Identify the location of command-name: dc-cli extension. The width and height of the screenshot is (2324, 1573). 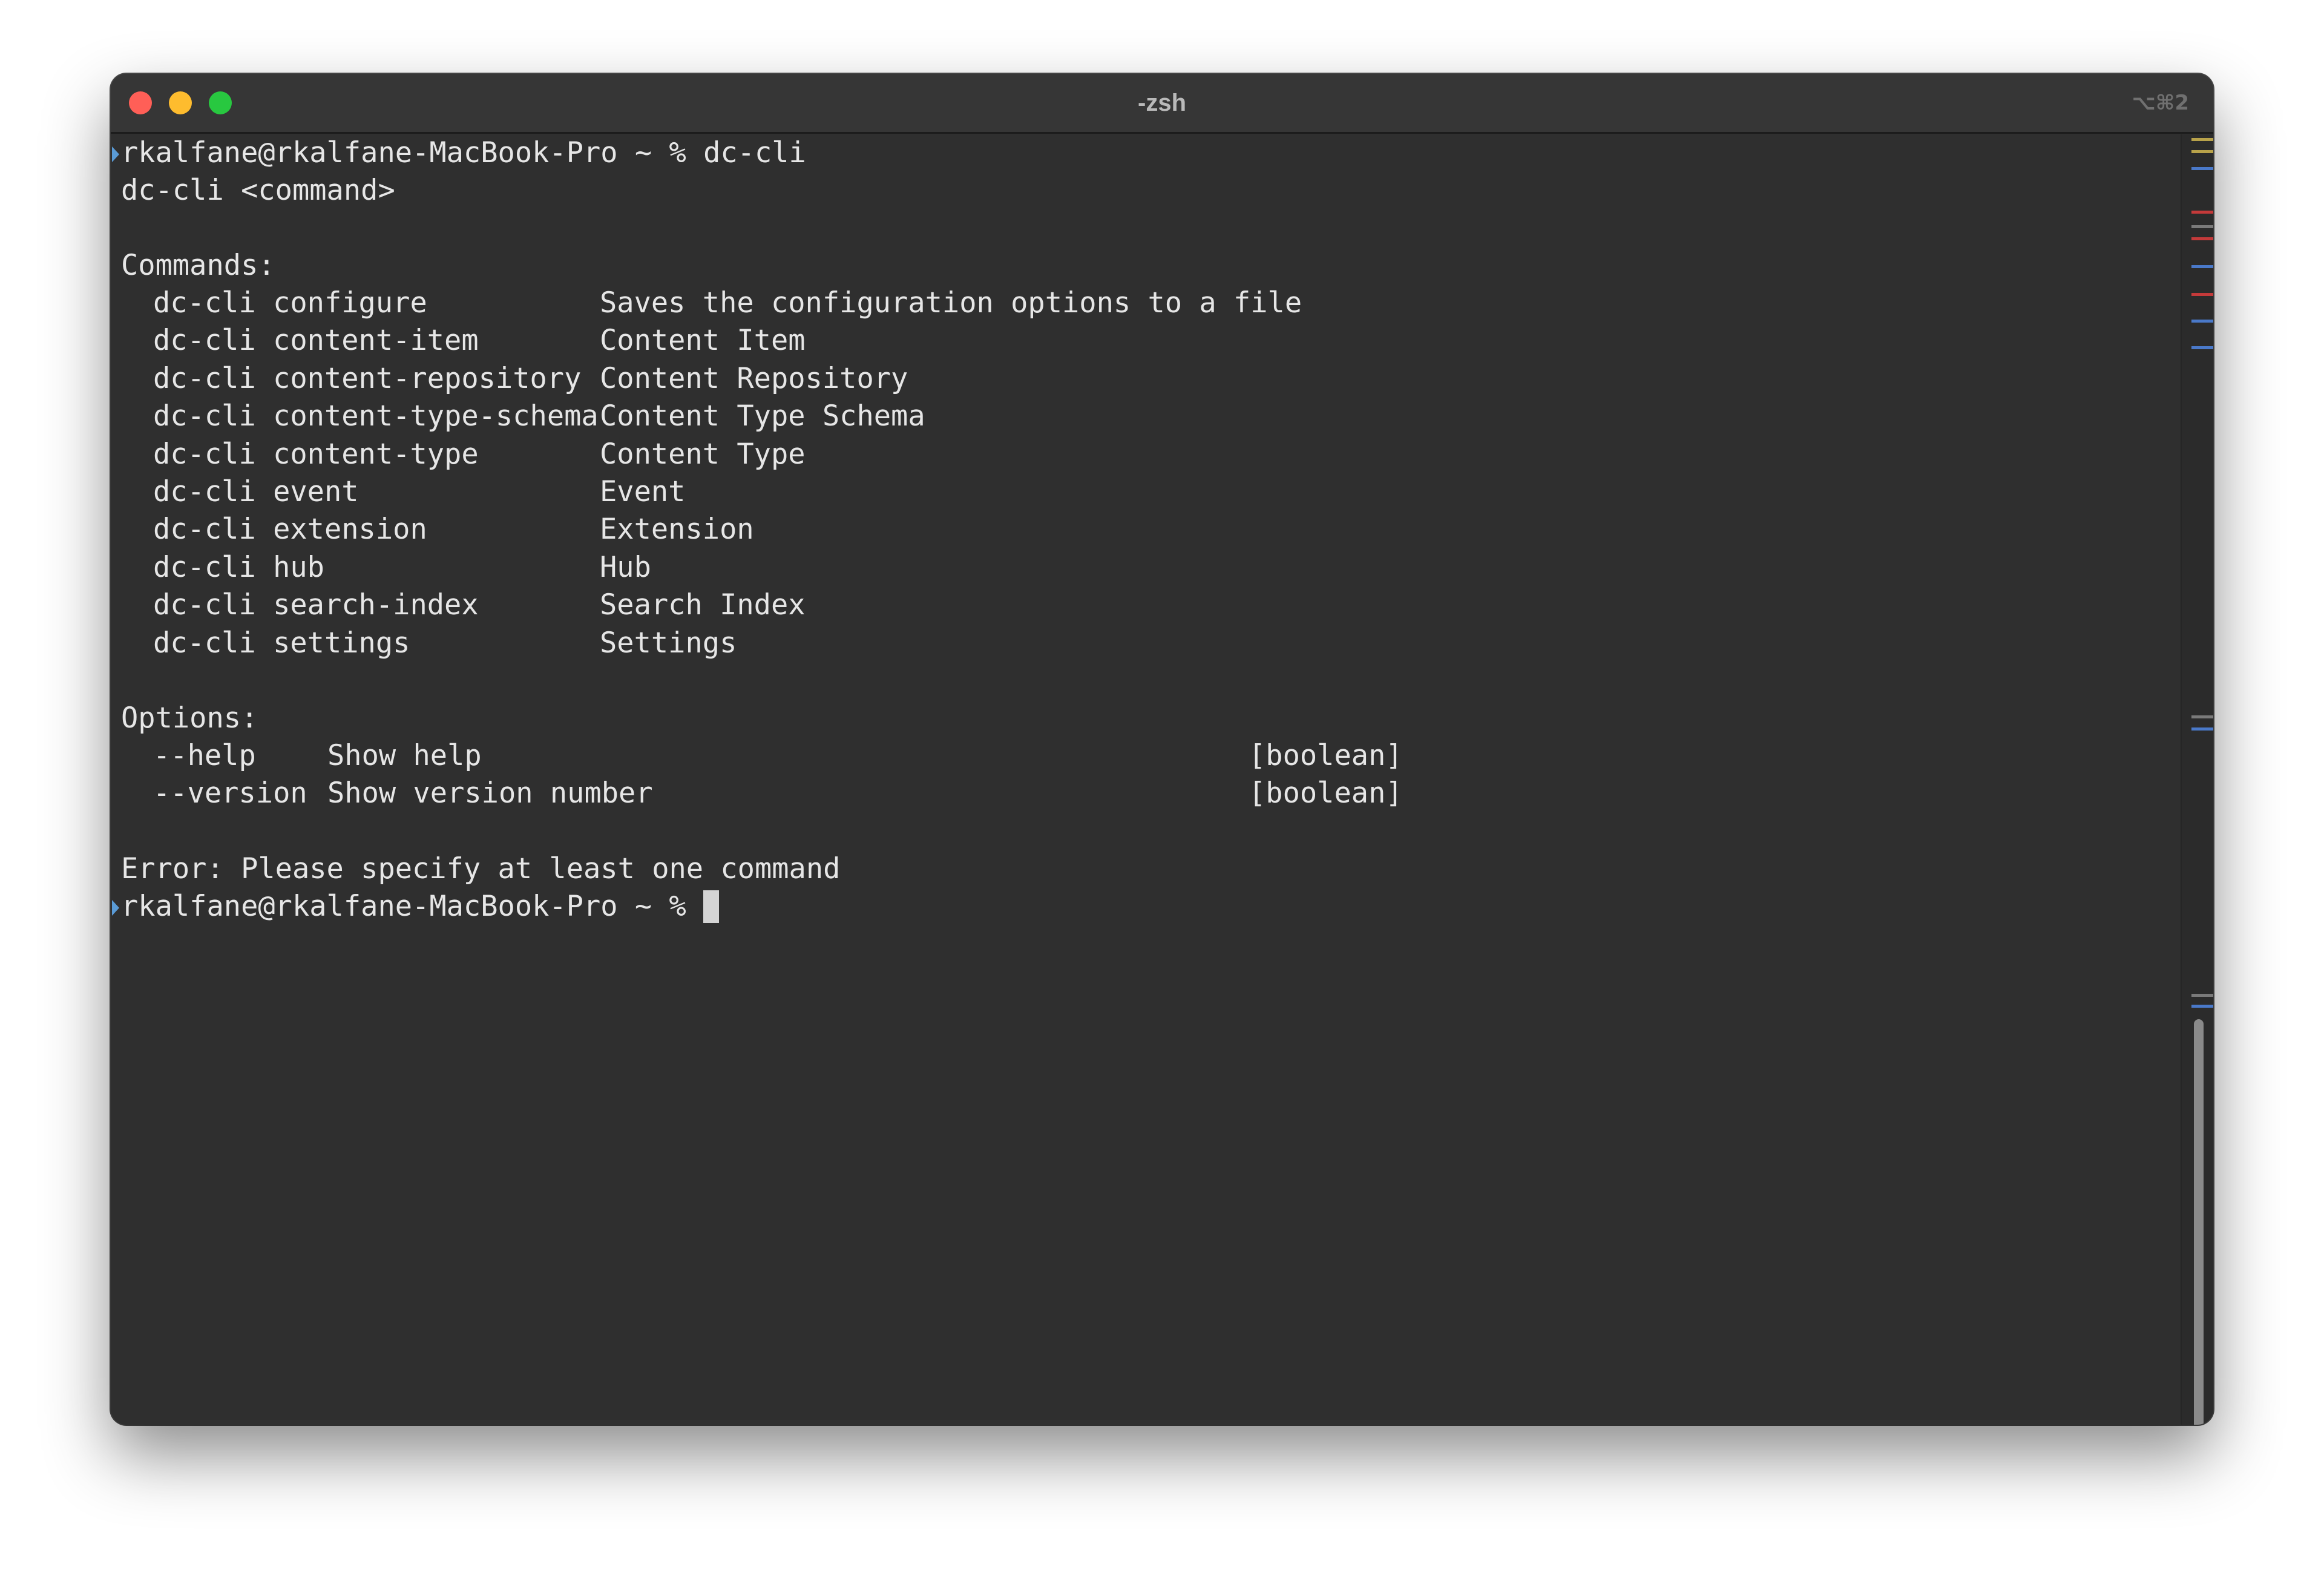
(290, 529).